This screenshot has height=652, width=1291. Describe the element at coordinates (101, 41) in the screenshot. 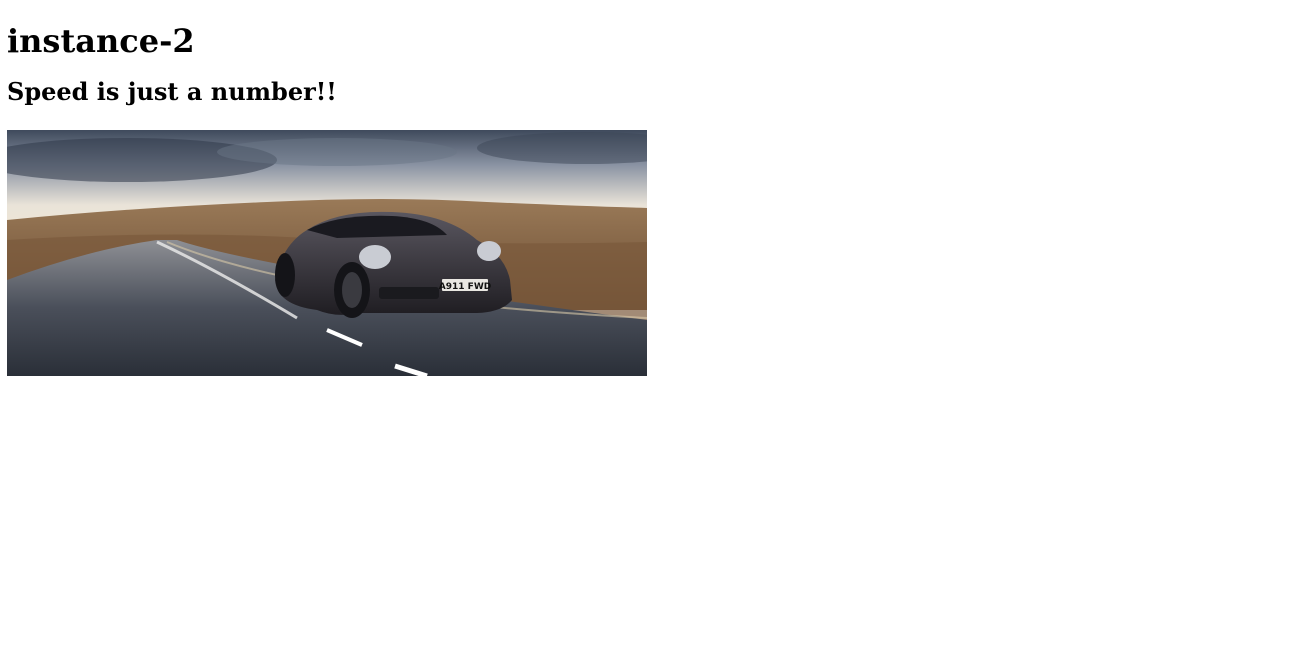

I see `page-heading: instance-2` at that location.